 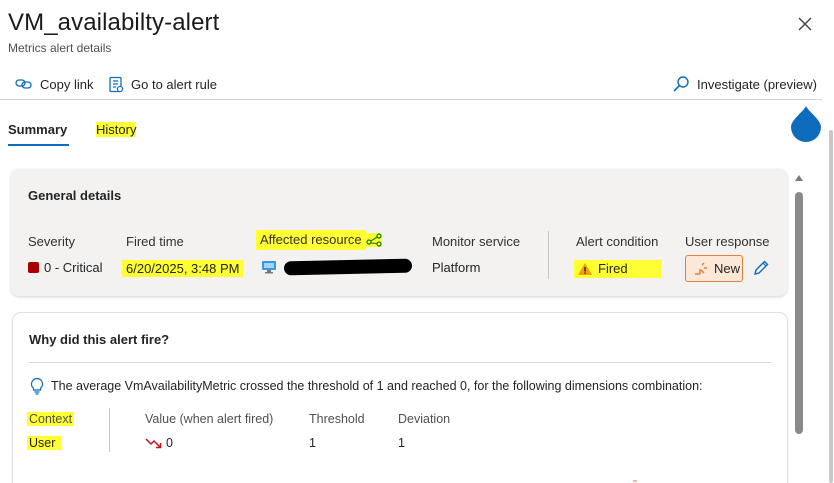 What do you see at coordinates (401, 443) in the screenshot?
I see `deviation-value: 1` at bounding box center [401, 443].